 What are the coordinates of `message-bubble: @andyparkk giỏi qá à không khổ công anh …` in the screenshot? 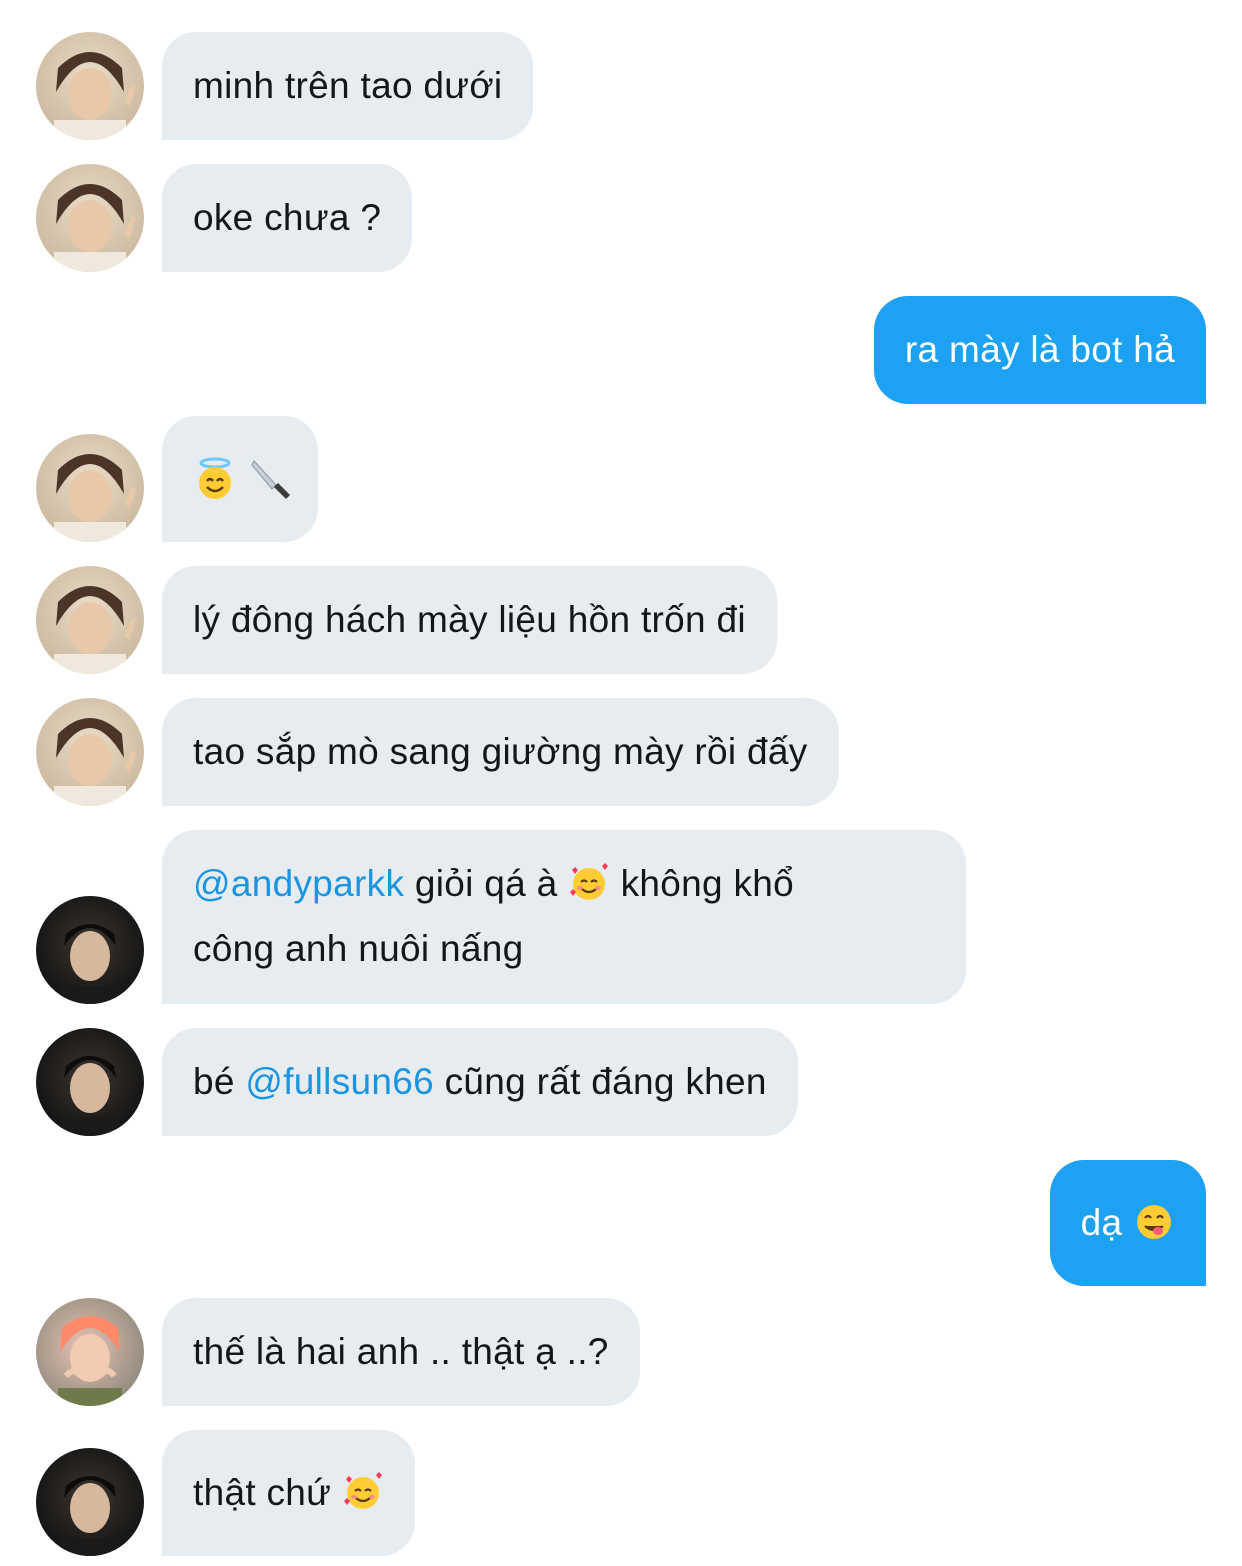 It's located at (564, 917).